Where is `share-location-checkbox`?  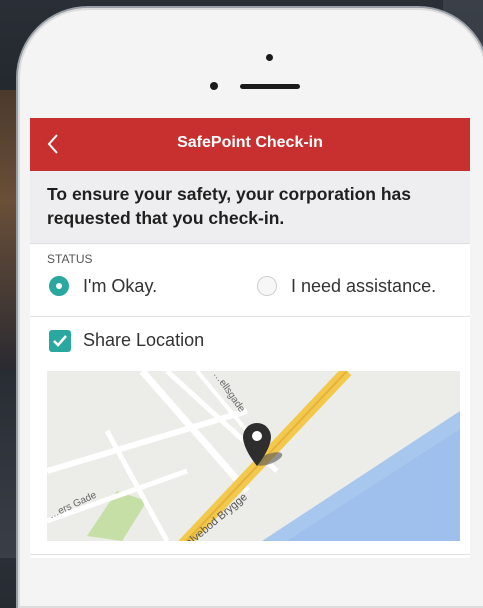
share-location-checkbox is located at coordinates (60, 341).